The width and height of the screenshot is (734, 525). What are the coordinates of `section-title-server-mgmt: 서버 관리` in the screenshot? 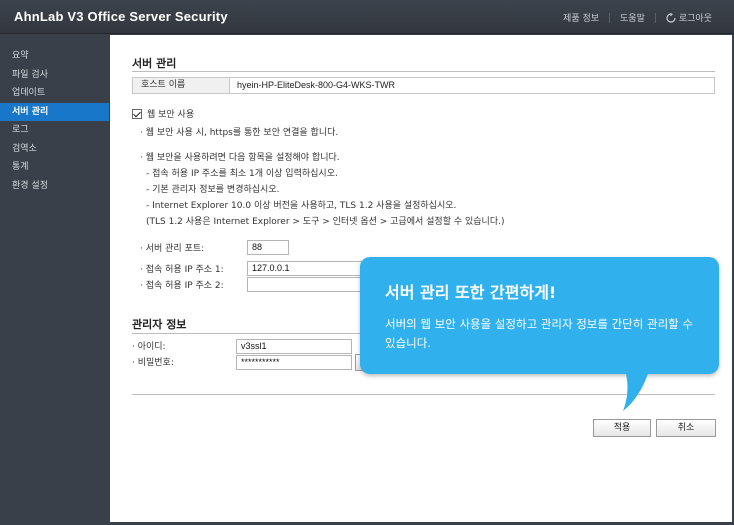 It's located at (154, 63).